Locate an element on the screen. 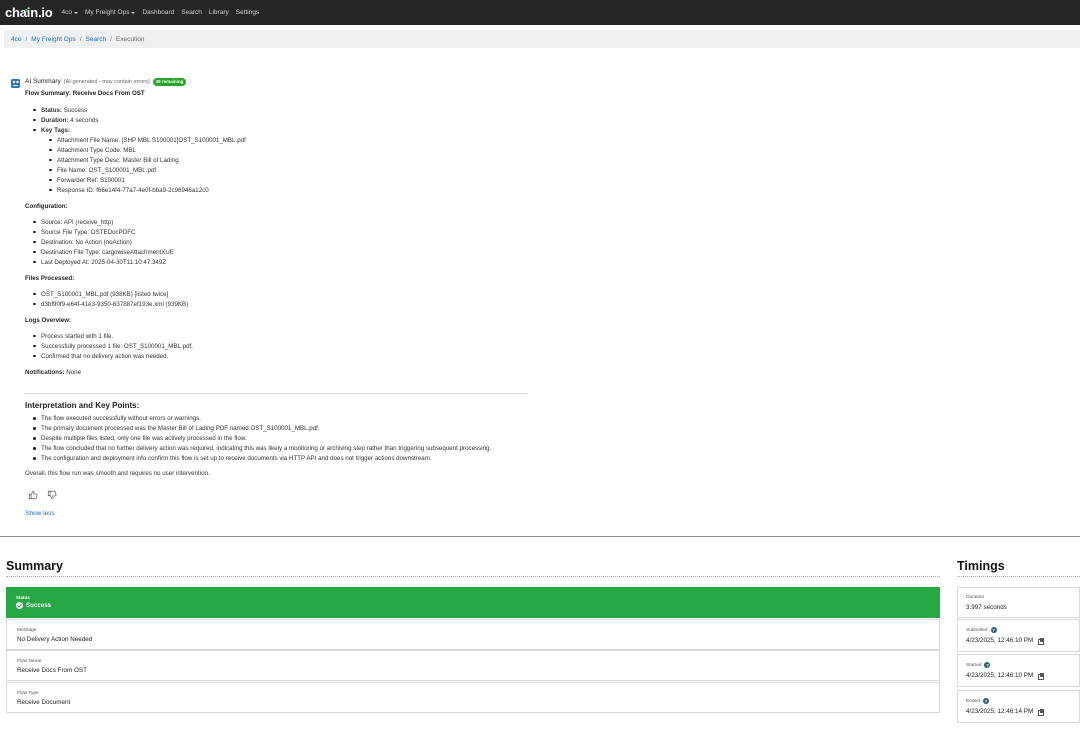 This screenshot has width=1080, height=736. status-card: Status Success is located at coordinates (473, 602).